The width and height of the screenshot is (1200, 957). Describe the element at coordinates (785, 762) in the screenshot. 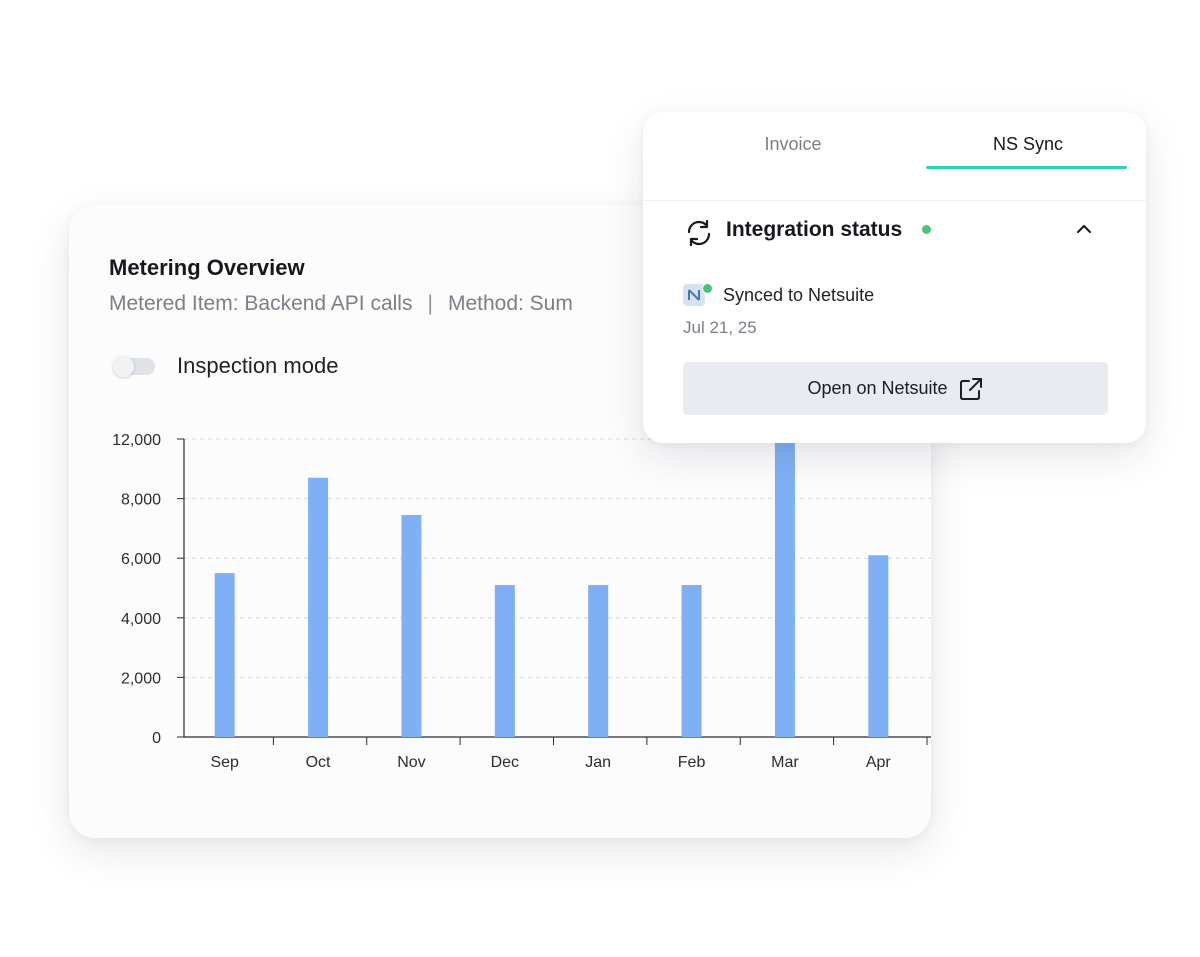

I see `x-tick-label: Mar` at that location.